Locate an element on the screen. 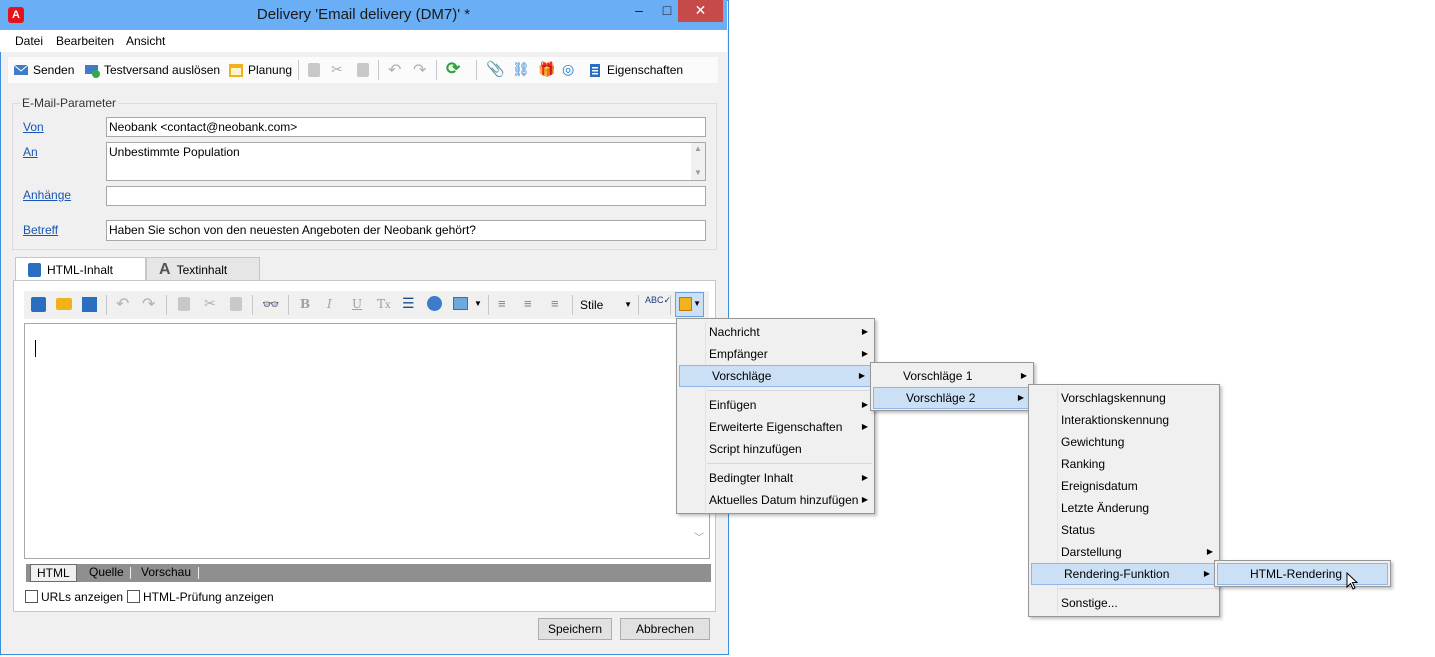  binoculars-icon: 👓 is located at coordinates (270, 304).